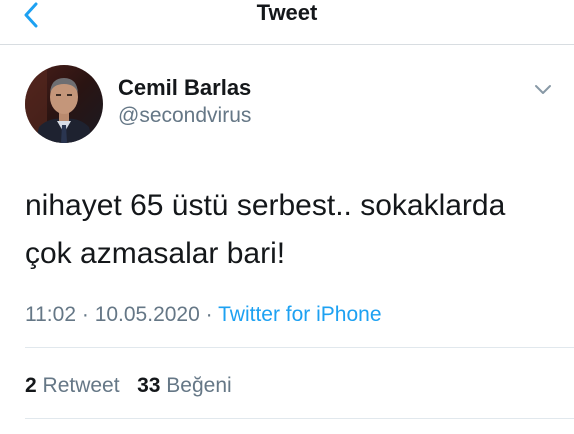 The width and height of the screenshot is (574, 434). I want to click on likes-label: Beğeni, so click(199, 385).